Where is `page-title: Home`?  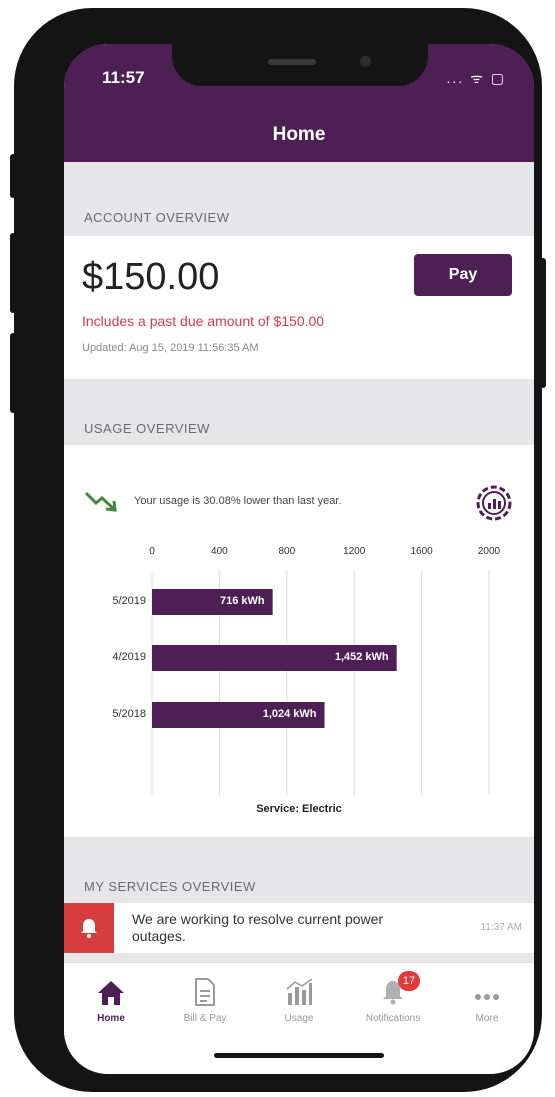
page-title: Home is located at coordinates (299, 134).